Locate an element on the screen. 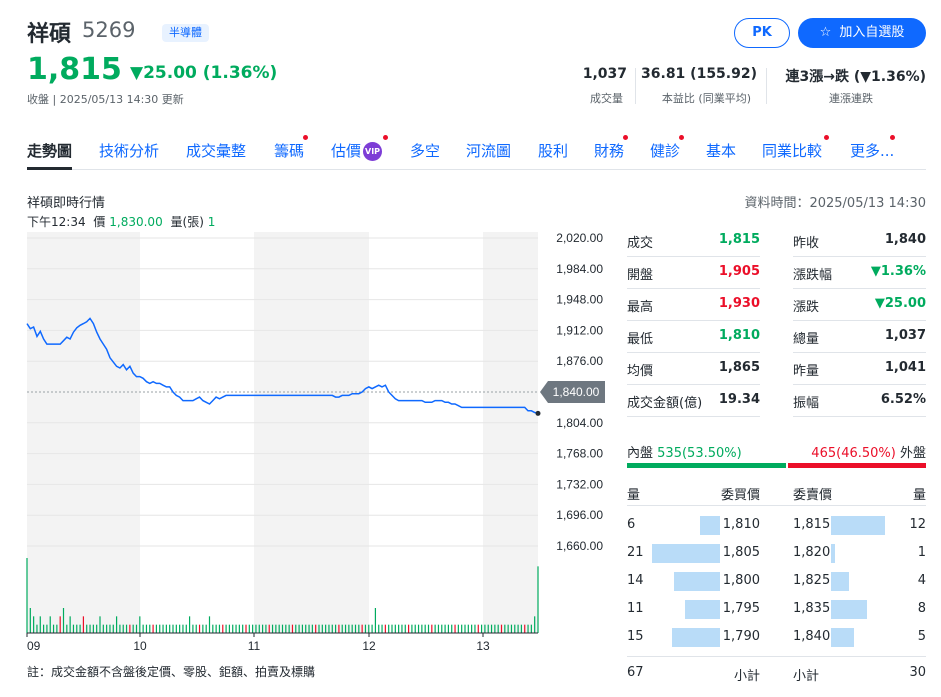 The height and width of the screenshot is (697, 941). ask-row: 1,835 is located at coordinates (811, 608).